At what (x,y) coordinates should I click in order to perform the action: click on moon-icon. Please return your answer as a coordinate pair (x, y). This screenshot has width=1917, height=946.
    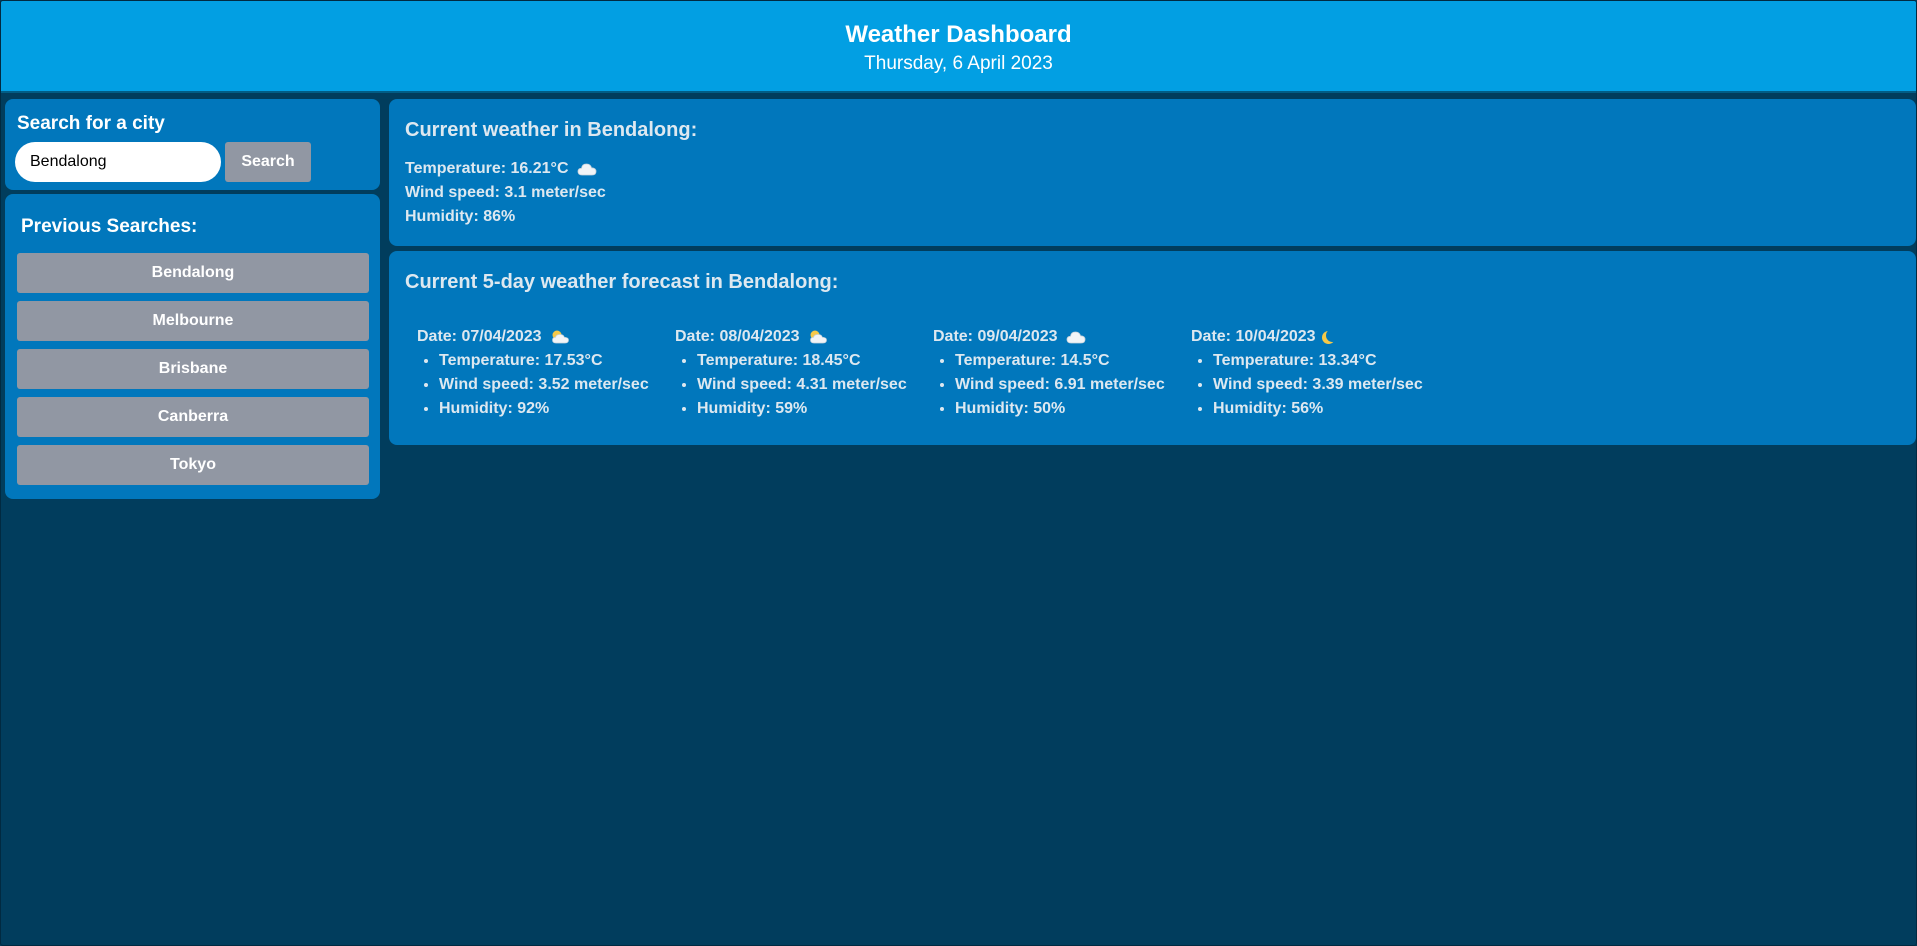
    Looking at the image, I should click on (1332, 335).